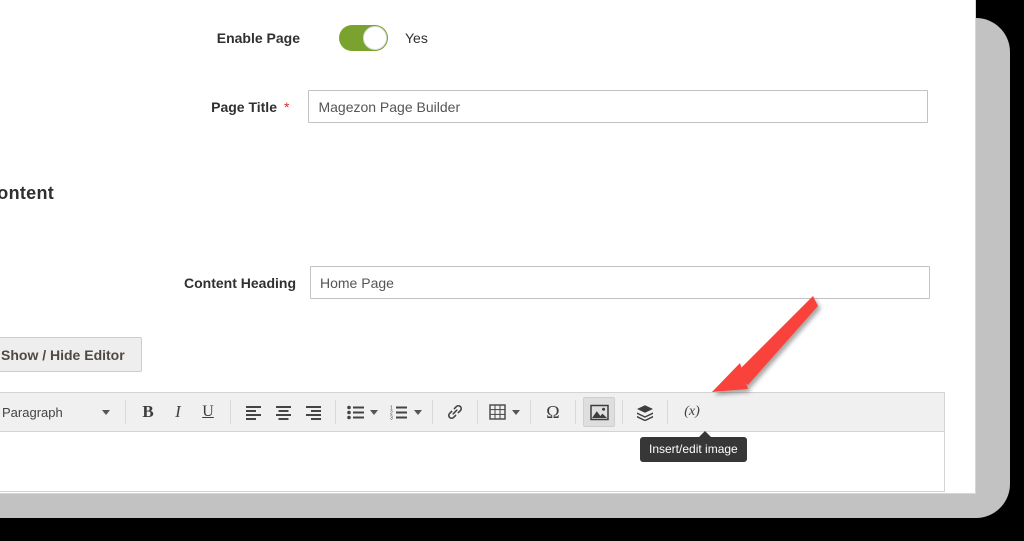 Image resolution: width=1024 pixels, height=541 pixels. I want to click on align-right-button, so click(313, 412).